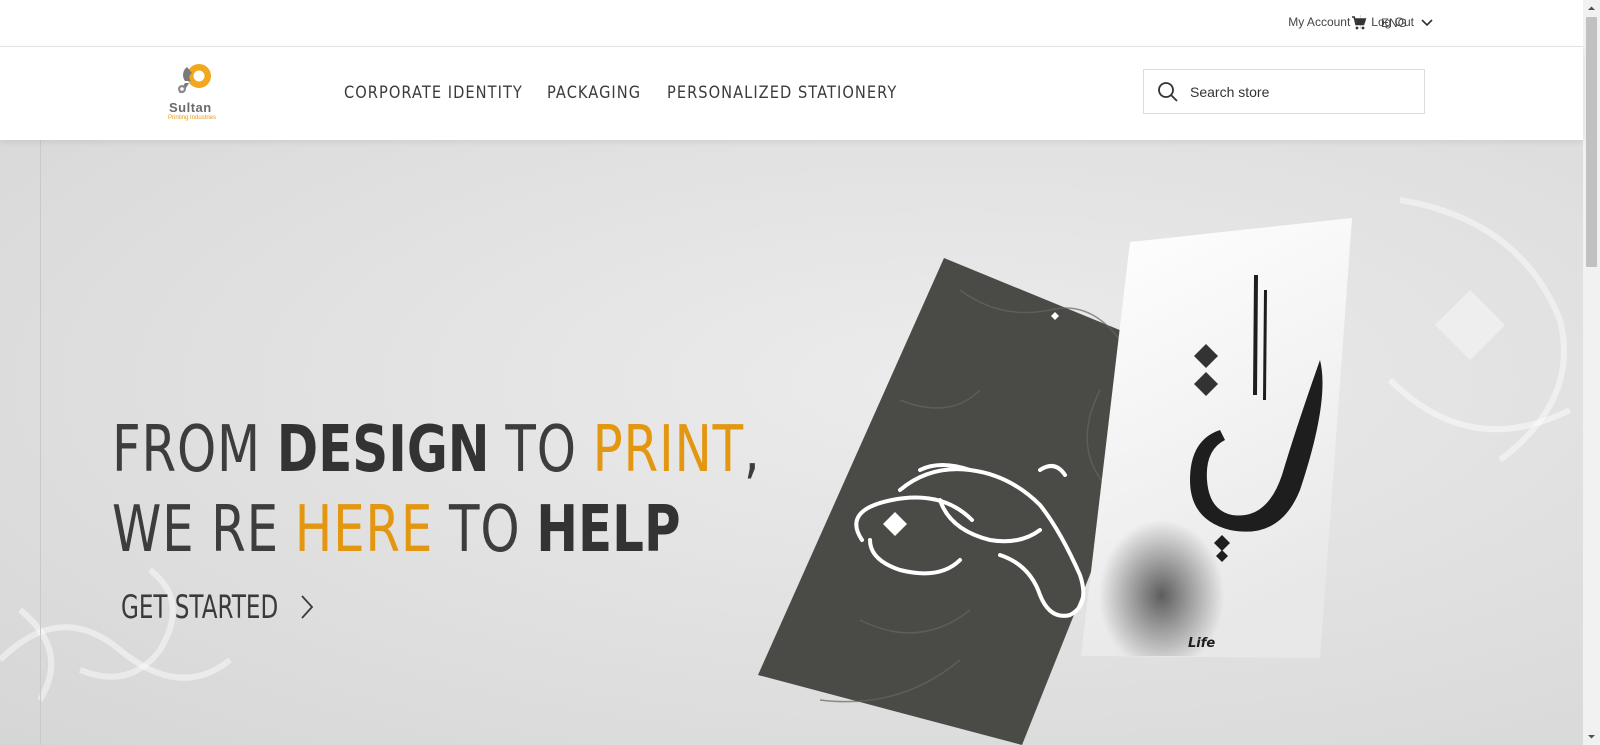 This screenshot has height=745, width=1600. Describe the element at coordinates (194, 78) in the screenshot. I see `logo-mark-icon` at that location.